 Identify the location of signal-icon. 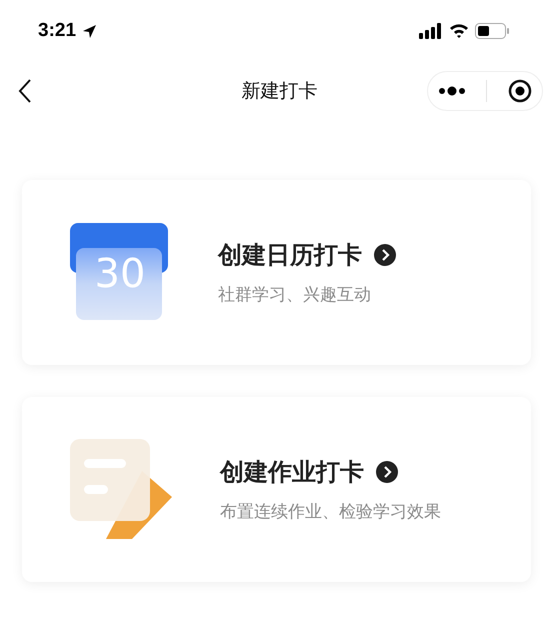
(431, 31).